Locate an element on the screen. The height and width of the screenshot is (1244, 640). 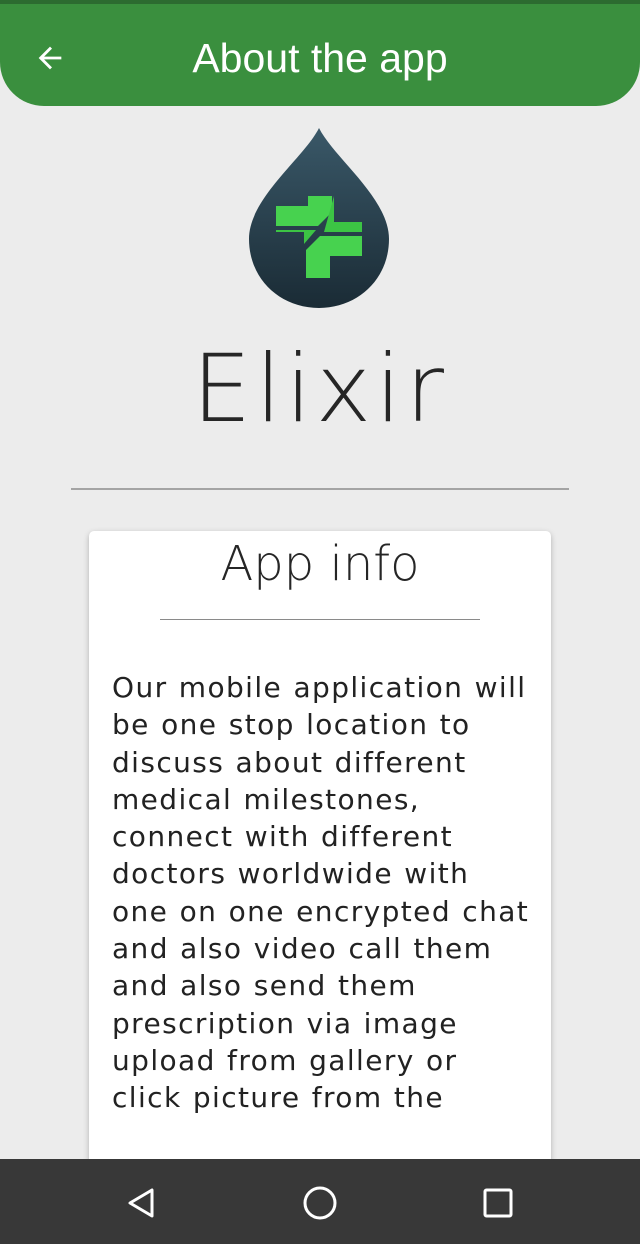
app-bar: About the app is located at coordinates (320, 55).